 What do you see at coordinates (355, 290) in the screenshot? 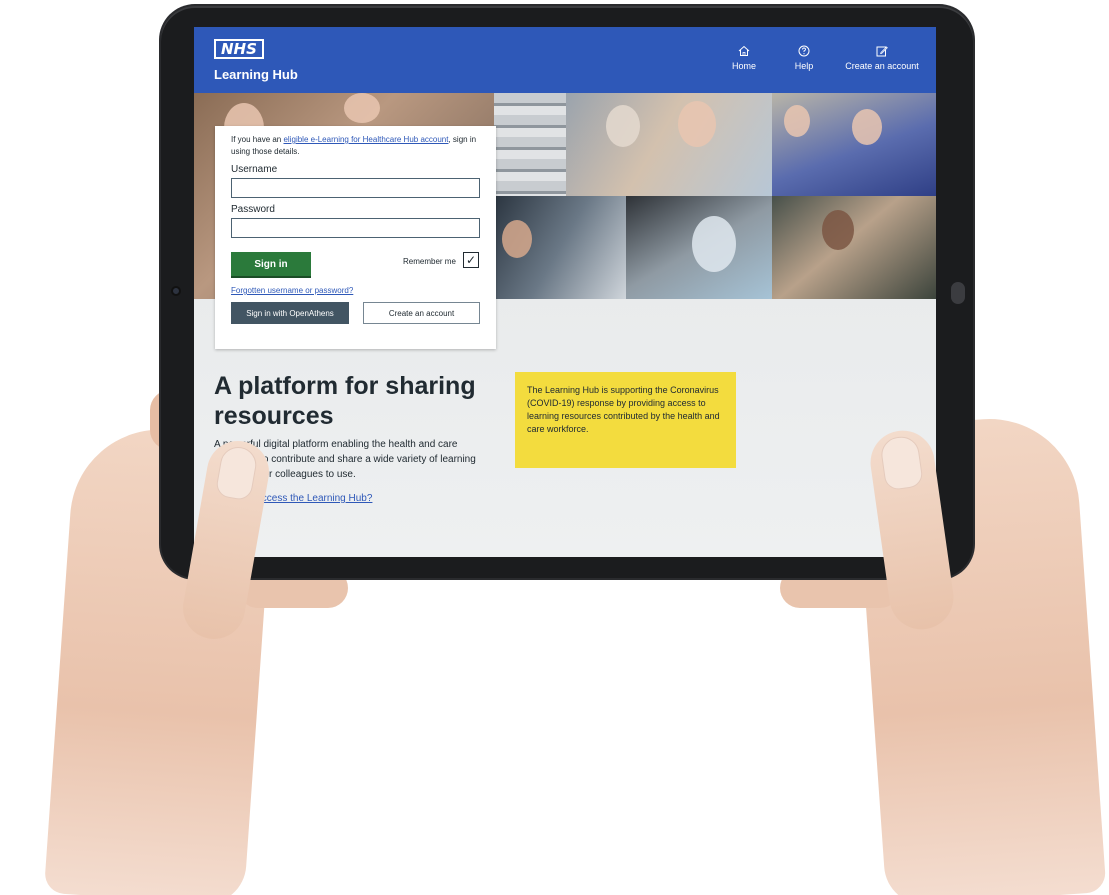
I see `forgotten-credentials-link: Forgotten username or password?` at bounding box center [355, 290].